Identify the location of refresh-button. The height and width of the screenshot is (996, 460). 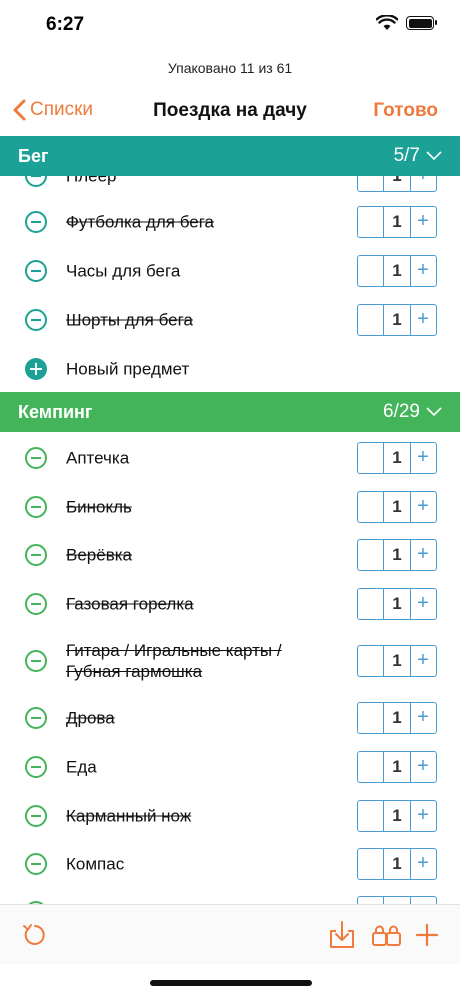
(35, 935).